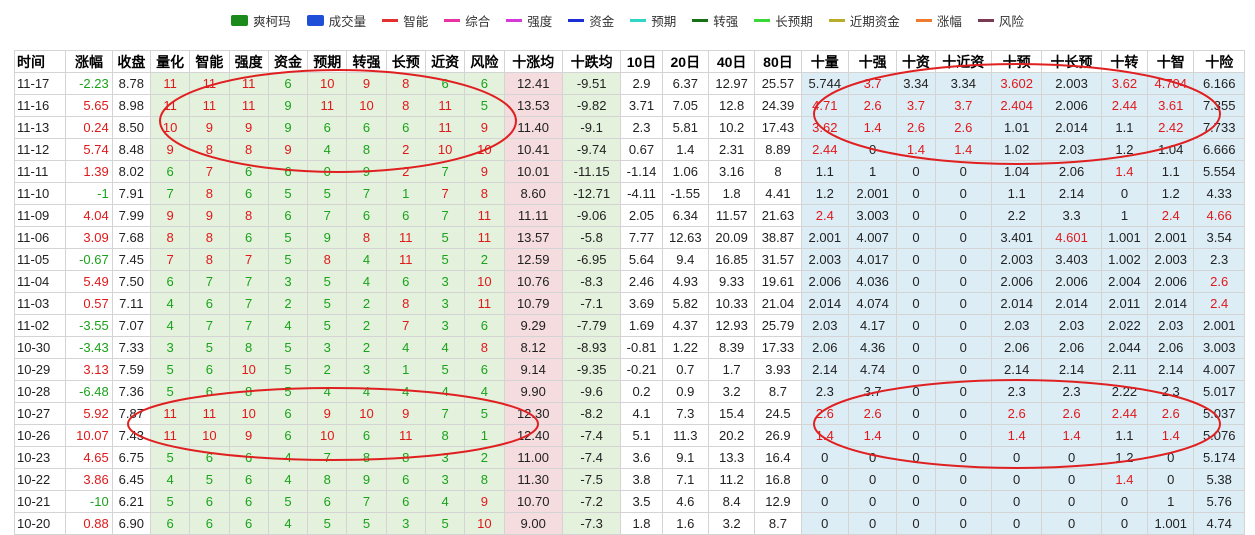 The height and width of the screenshot is (535, 1255). I want to click on table-cell: 3.5, so click(641, 501).